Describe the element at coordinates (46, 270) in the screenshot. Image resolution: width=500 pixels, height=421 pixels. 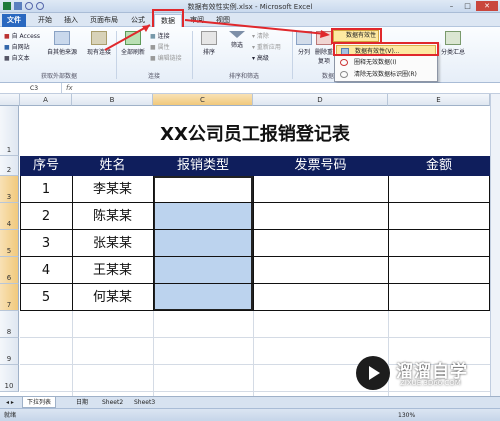
I see `cell-no: 4` at that location.